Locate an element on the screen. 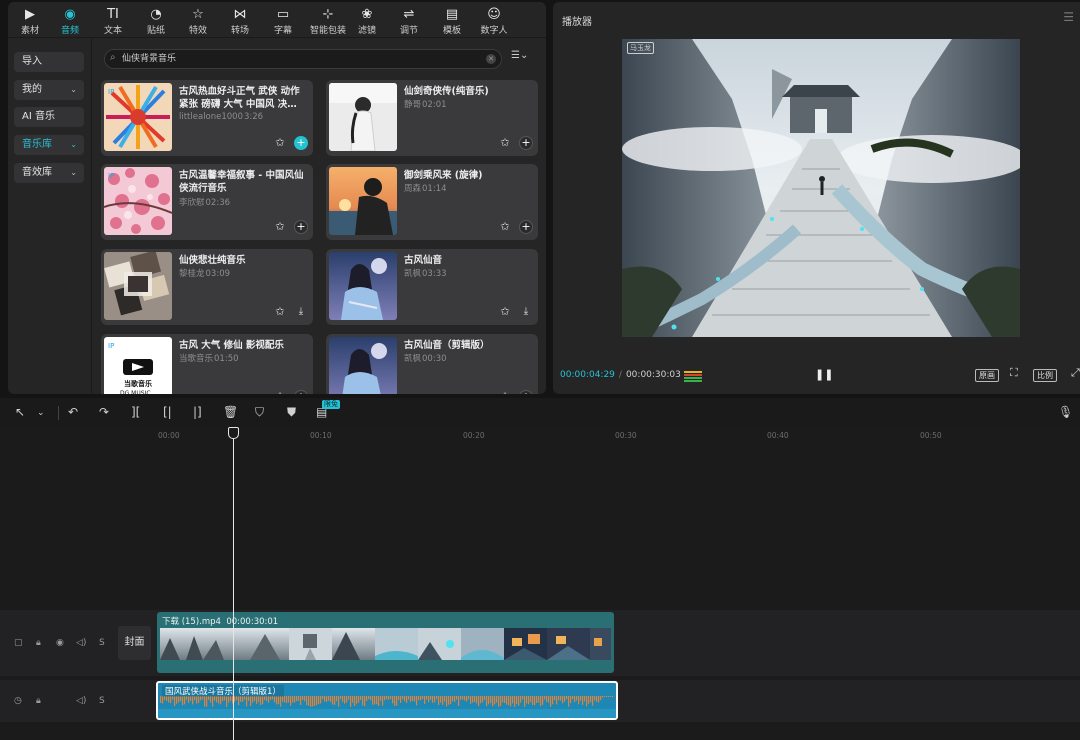 This screenshot has height=740, width=1080. video-clip: 下载 (15).mp4 00:00:30:01 is located at coordinates (385, 642).